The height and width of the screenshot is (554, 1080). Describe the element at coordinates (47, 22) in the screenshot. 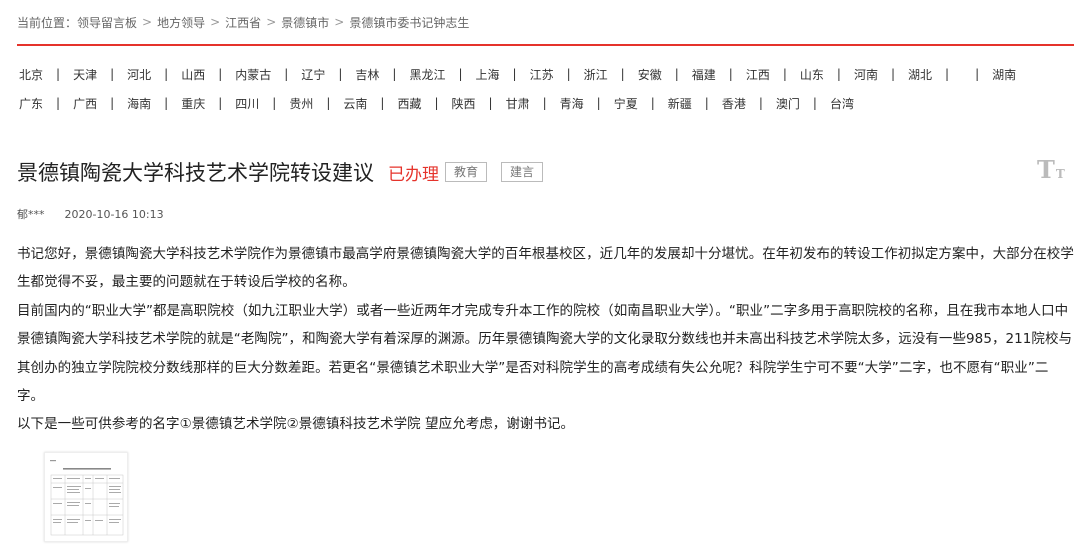

I see `breadcrumb-prefix: 当前位置：` at that location.